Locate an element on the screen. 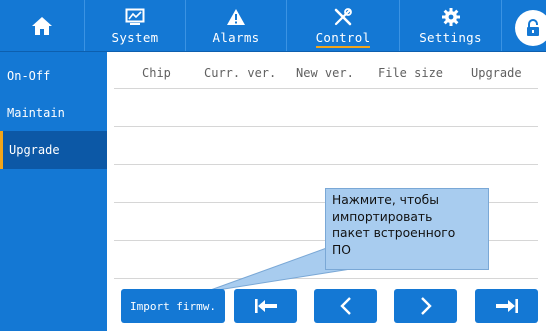 This screenshot has height=331, width=546. home-icon is located at coordinates (42, 25).